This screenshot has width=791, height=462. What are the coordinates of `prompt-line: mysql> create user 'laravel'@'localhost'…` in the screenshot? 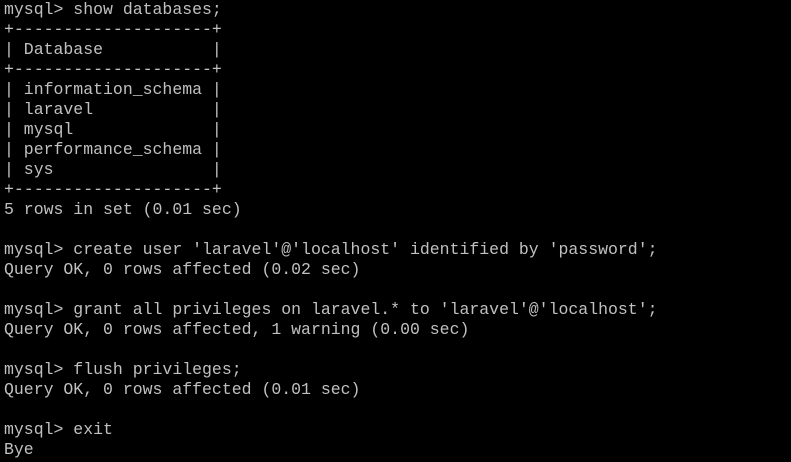 It's located at (331, 249).